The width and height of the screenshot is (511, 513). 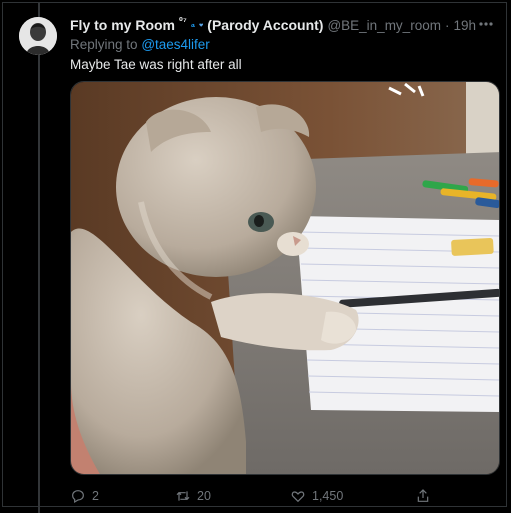 I want to click on heart-icon, so click(x=298, y=497).